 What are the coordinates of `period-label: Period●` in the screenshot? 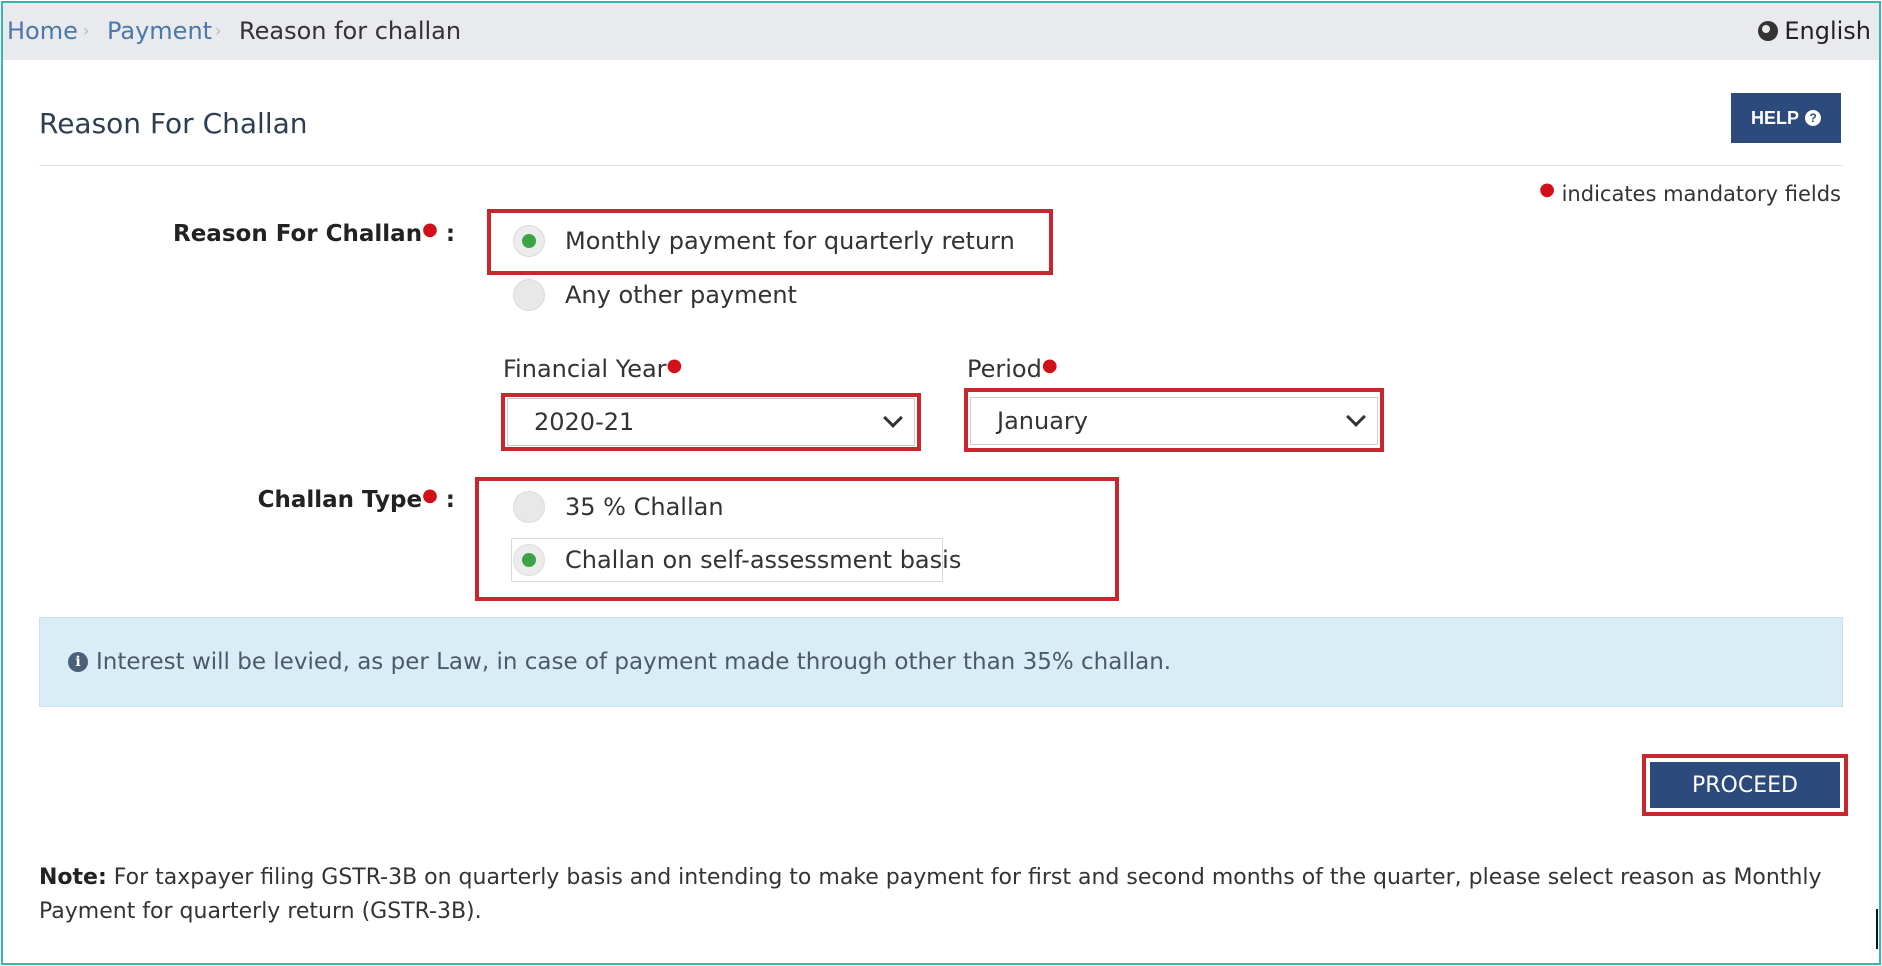 It's located at (1012, 369).